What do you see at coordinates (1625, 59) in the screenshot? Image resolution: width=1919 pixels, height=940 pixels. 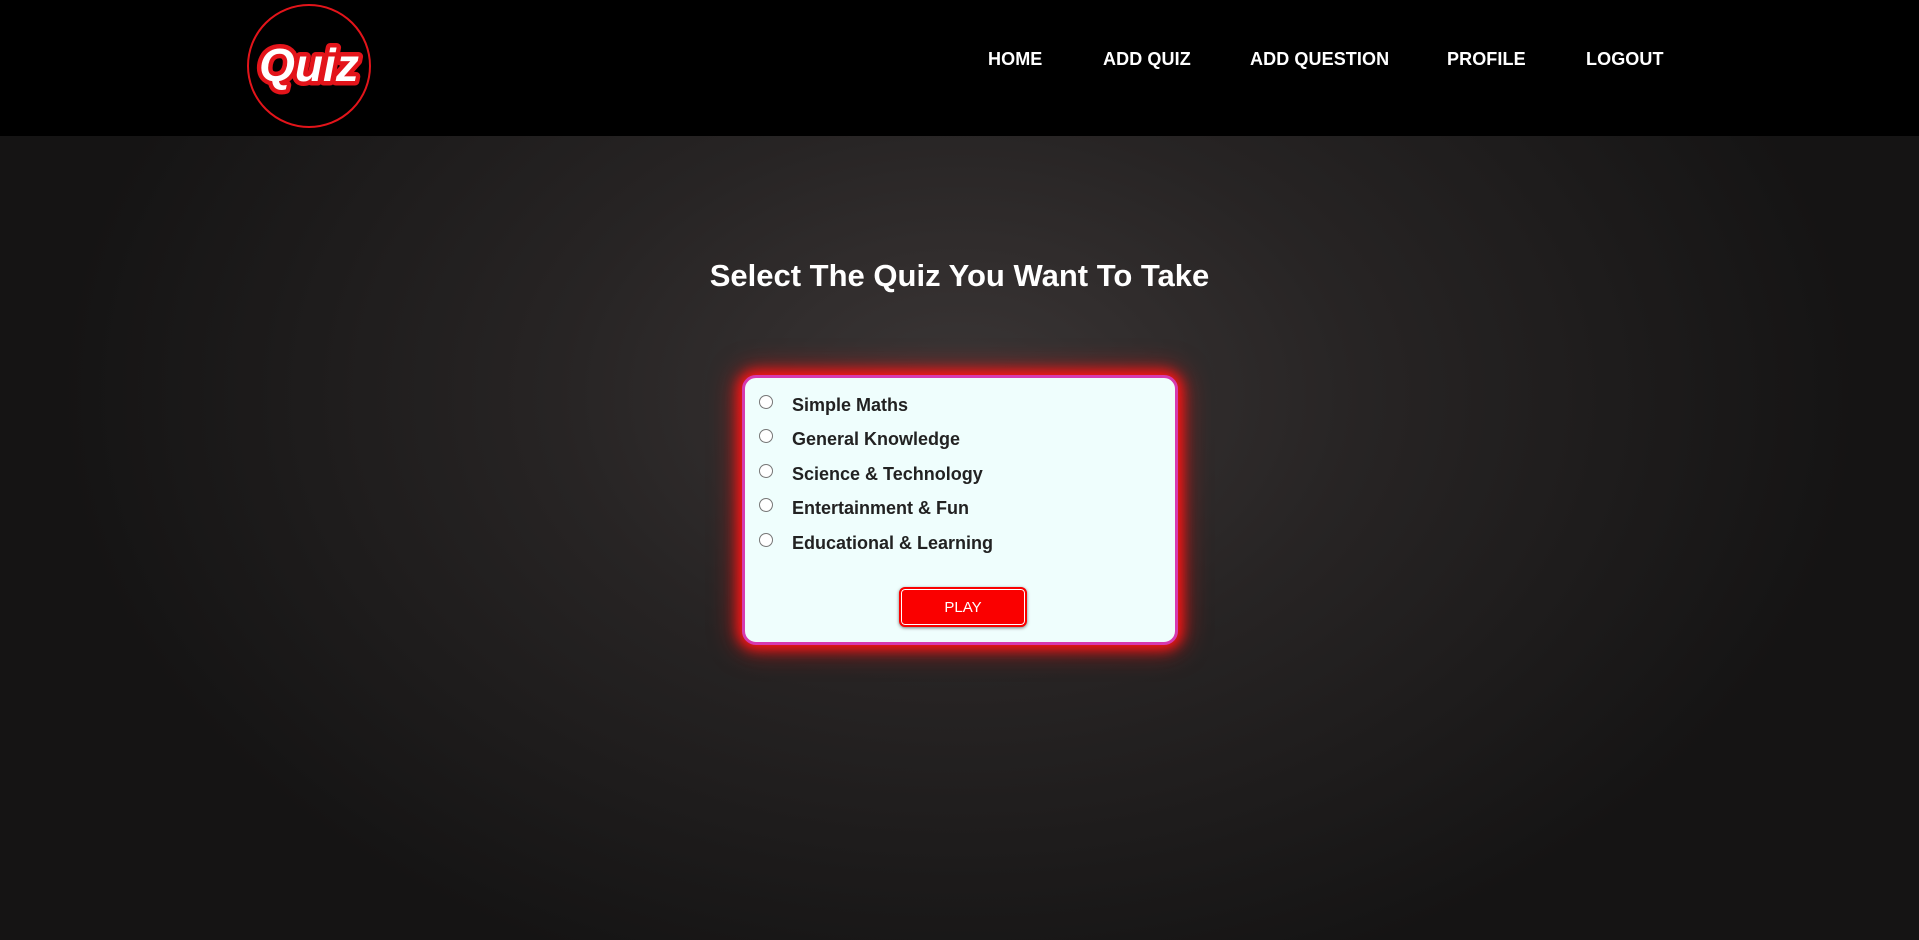 I see `nav-logout-link: LOGOUT` at bounding box center [1625, 59].